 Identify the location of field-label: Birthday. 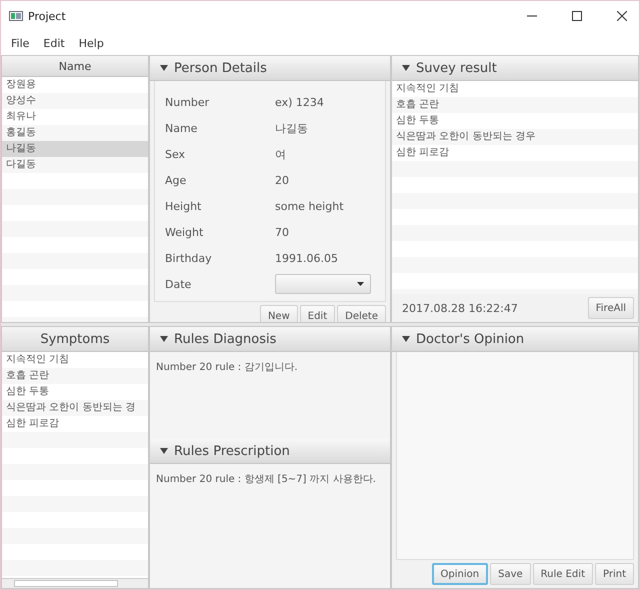
(189, 258).